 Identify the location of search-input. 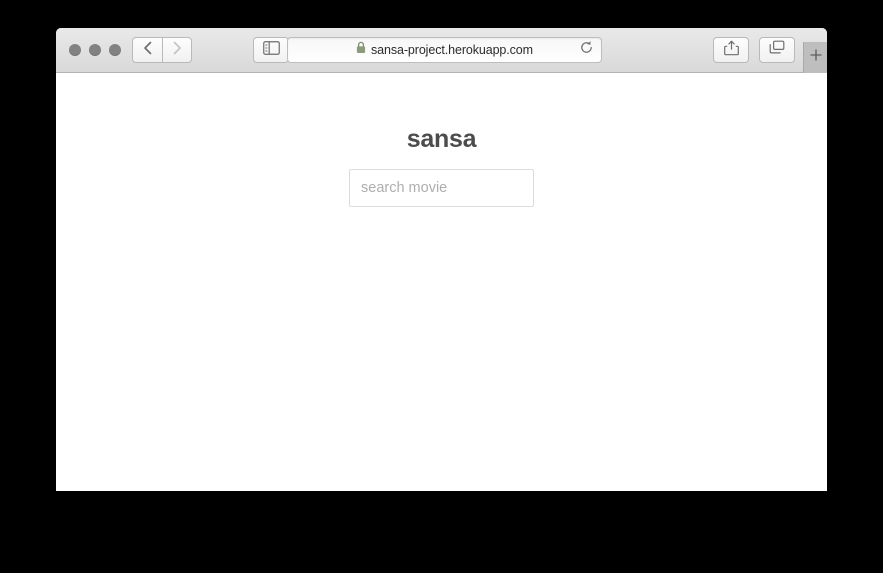
(441, 188).